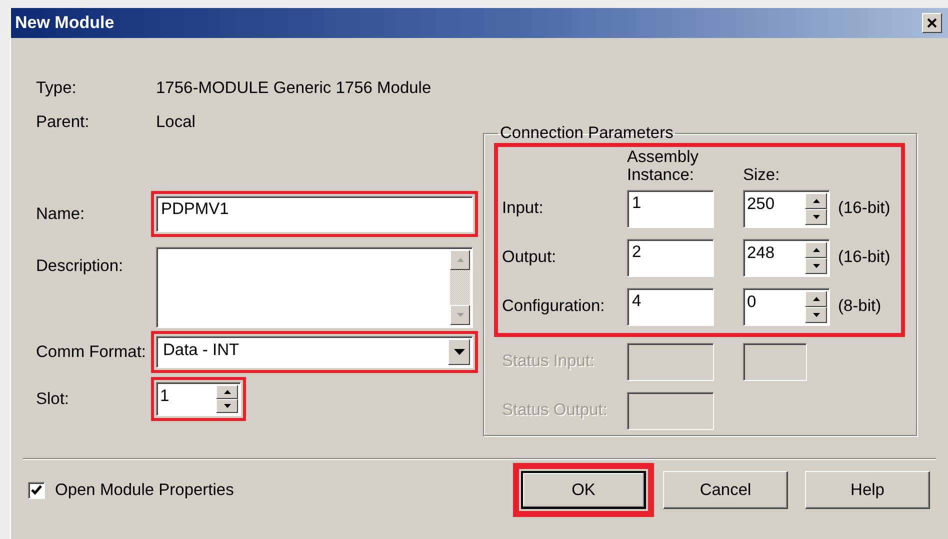 This screenshot has width=948, height=539. Describe the element at coordinates (92, 352) in the screenshot. I see `field-label: Comm Format:` at that location.